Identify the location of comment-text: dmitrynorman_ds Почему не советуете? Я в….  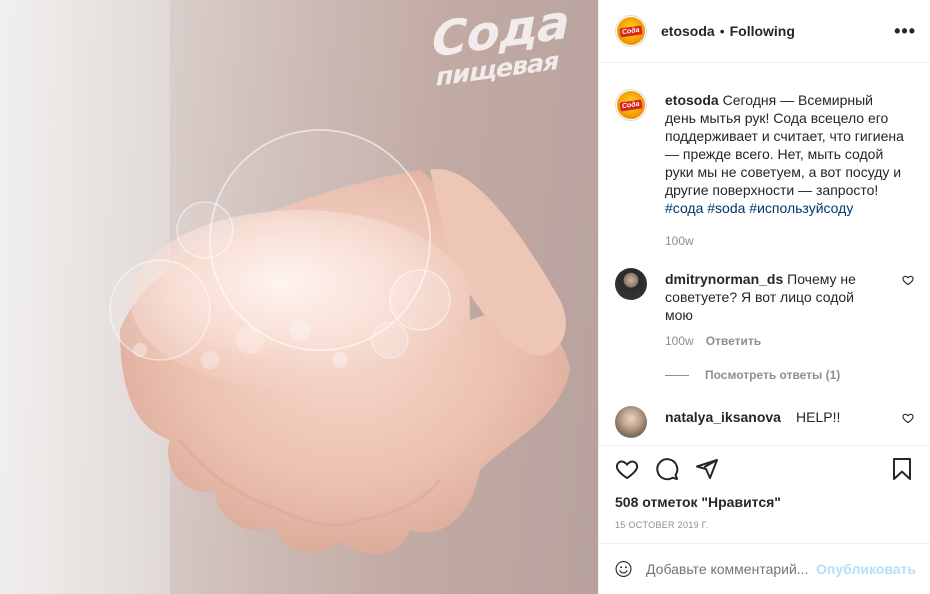
(772, 297).